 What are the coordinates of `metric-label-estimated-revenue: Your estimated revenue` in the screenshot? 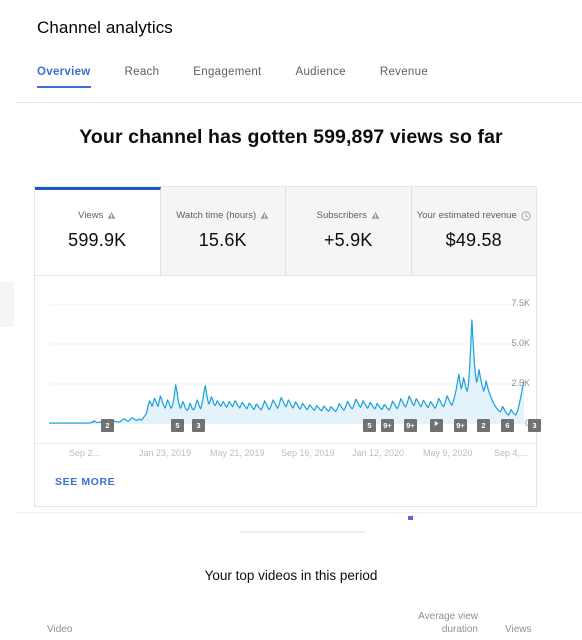 It's located at (474, 215).